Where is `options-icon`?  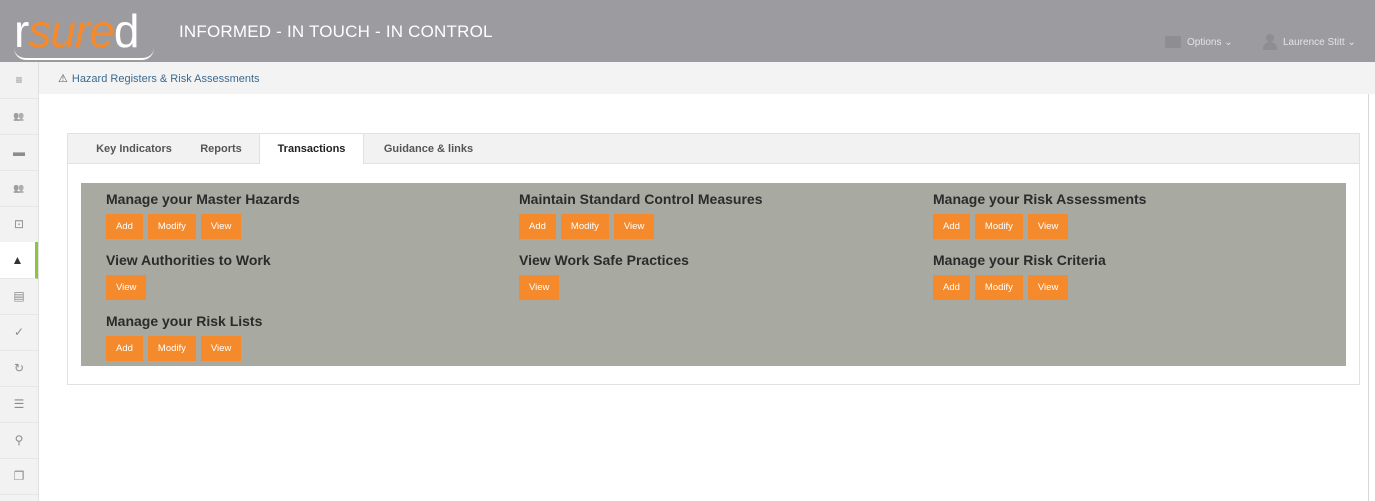 options-icon is located at coordinates (1173, 42).